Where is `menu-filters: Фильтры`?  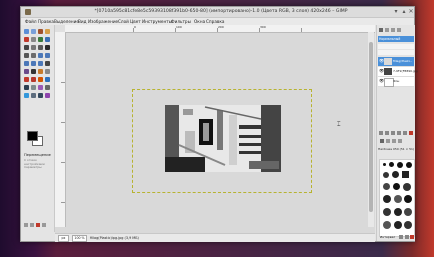
menu-filters: Фильтры is located at coordinates (181, 21).